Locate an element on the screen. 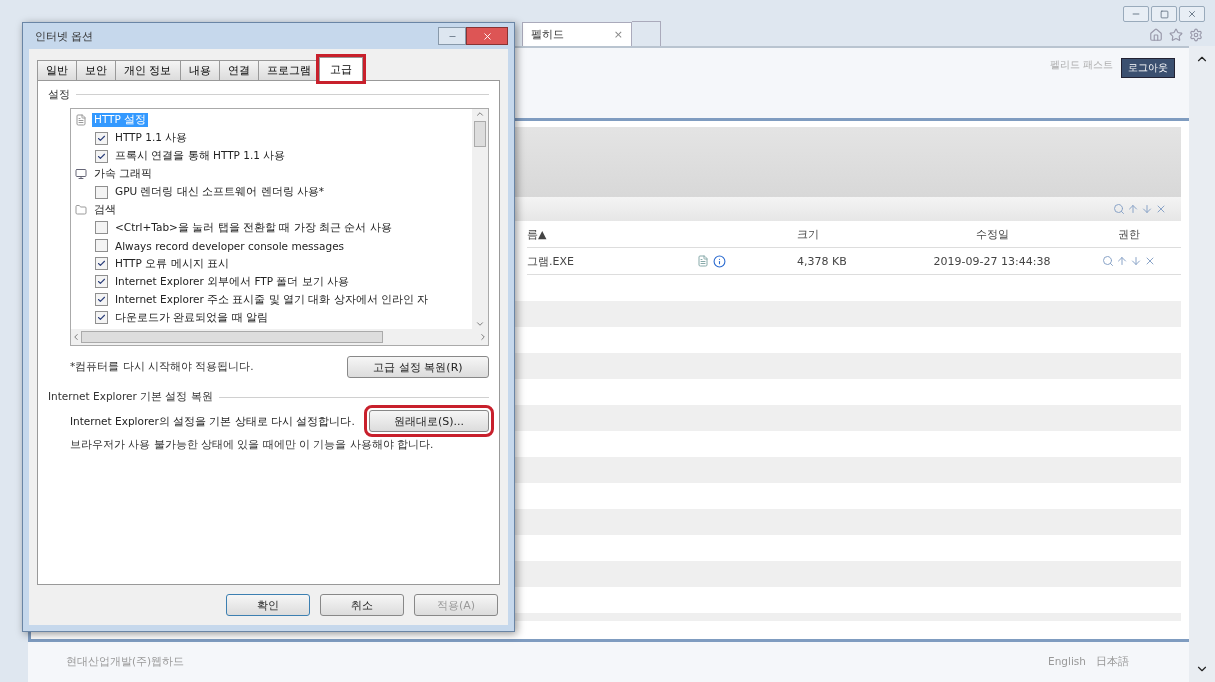 This screenshot has width=1215, height=682. page-scrollbar is located at coordinates (1202, 364).